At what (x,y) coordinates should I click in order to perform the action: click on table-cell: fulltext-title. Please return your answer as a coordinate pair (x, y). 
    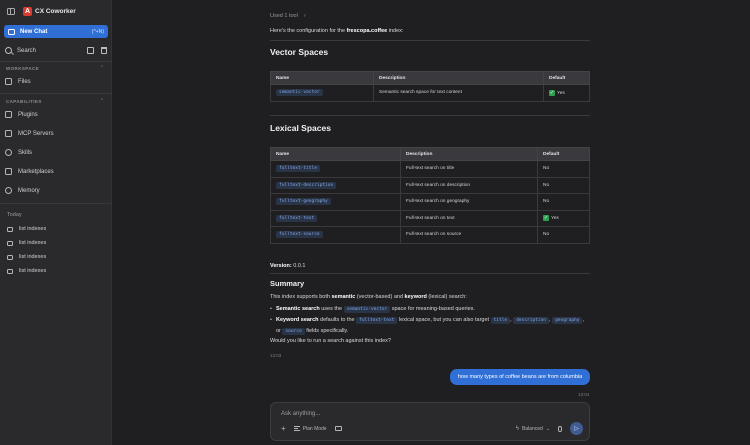
    Looking at the image, I should click on (335, 169).